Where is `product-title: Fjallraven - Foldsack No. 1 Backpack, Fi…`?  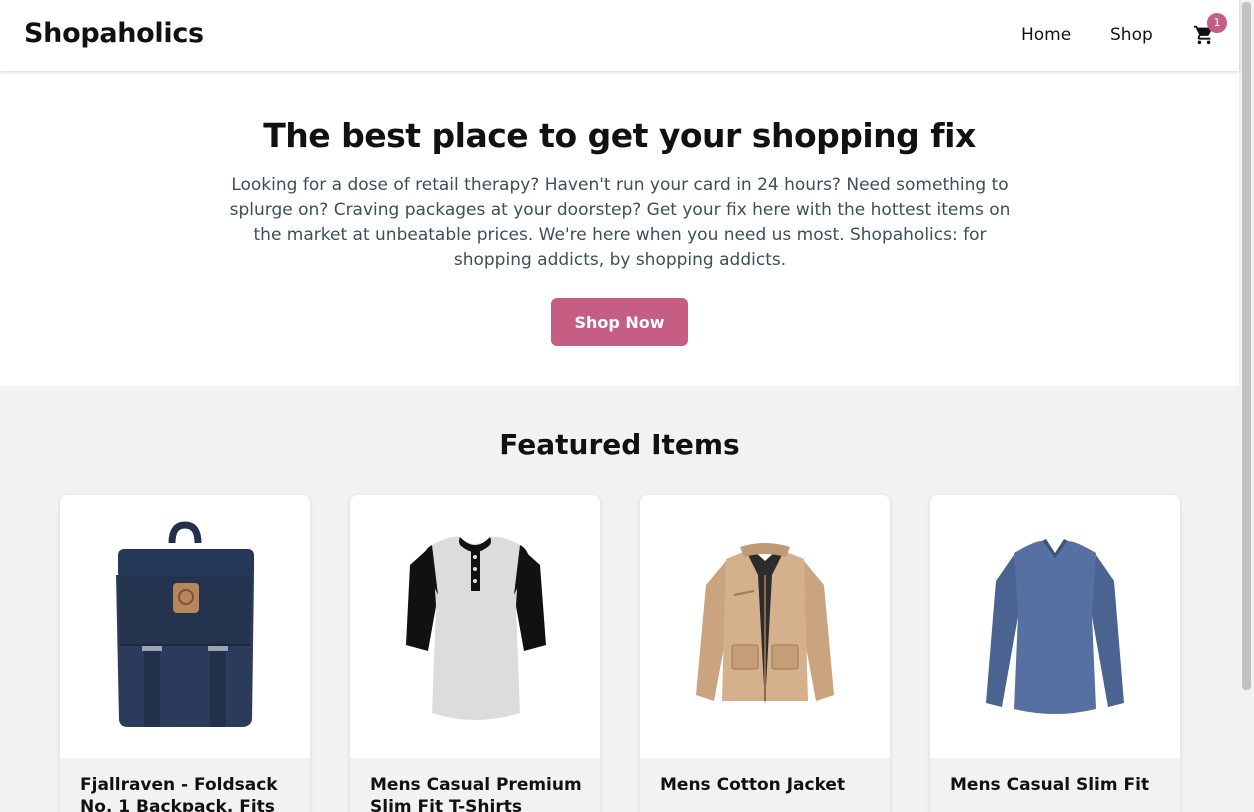 product-title: Fjallraven - Foldsack No. 1 Backpack, Fi… is located at coordinates (179, 793).